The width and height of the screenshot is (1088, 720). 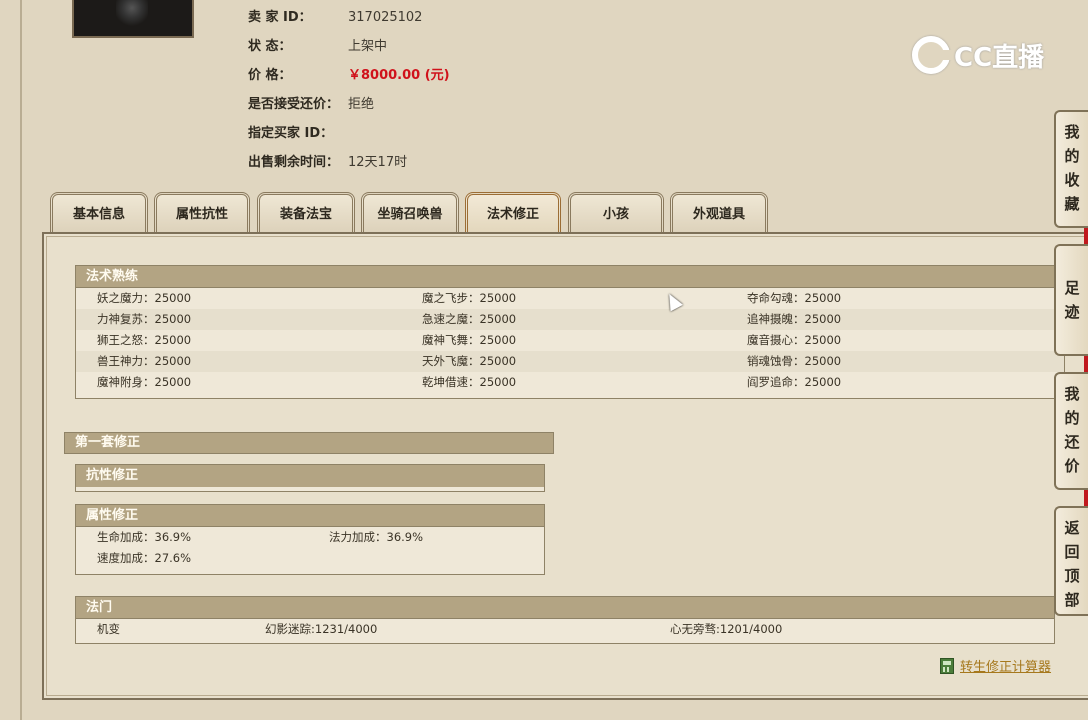 I want to click on calculator-link-text: 转生修正计算器, so click(x=1005, y=665).